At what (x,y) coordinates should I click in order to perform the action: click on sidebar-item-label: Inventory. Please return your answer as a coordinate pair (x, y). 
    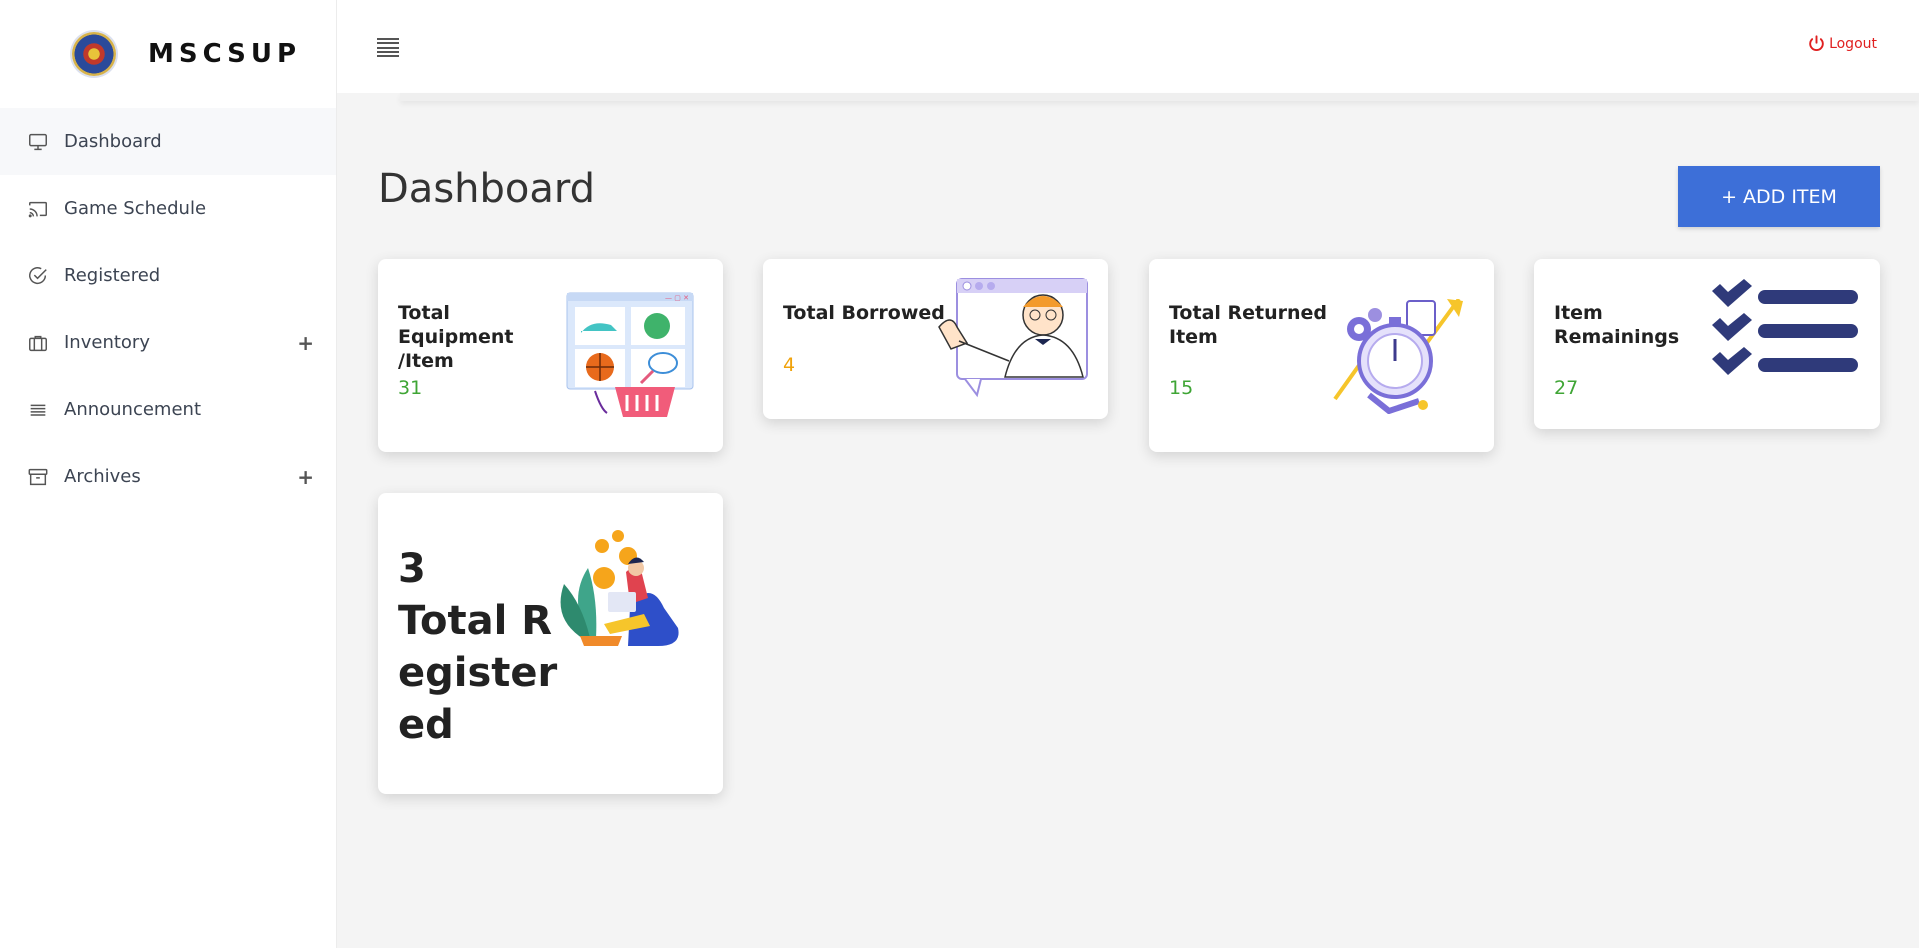
    Looking at the image, I should click on (107, 342).